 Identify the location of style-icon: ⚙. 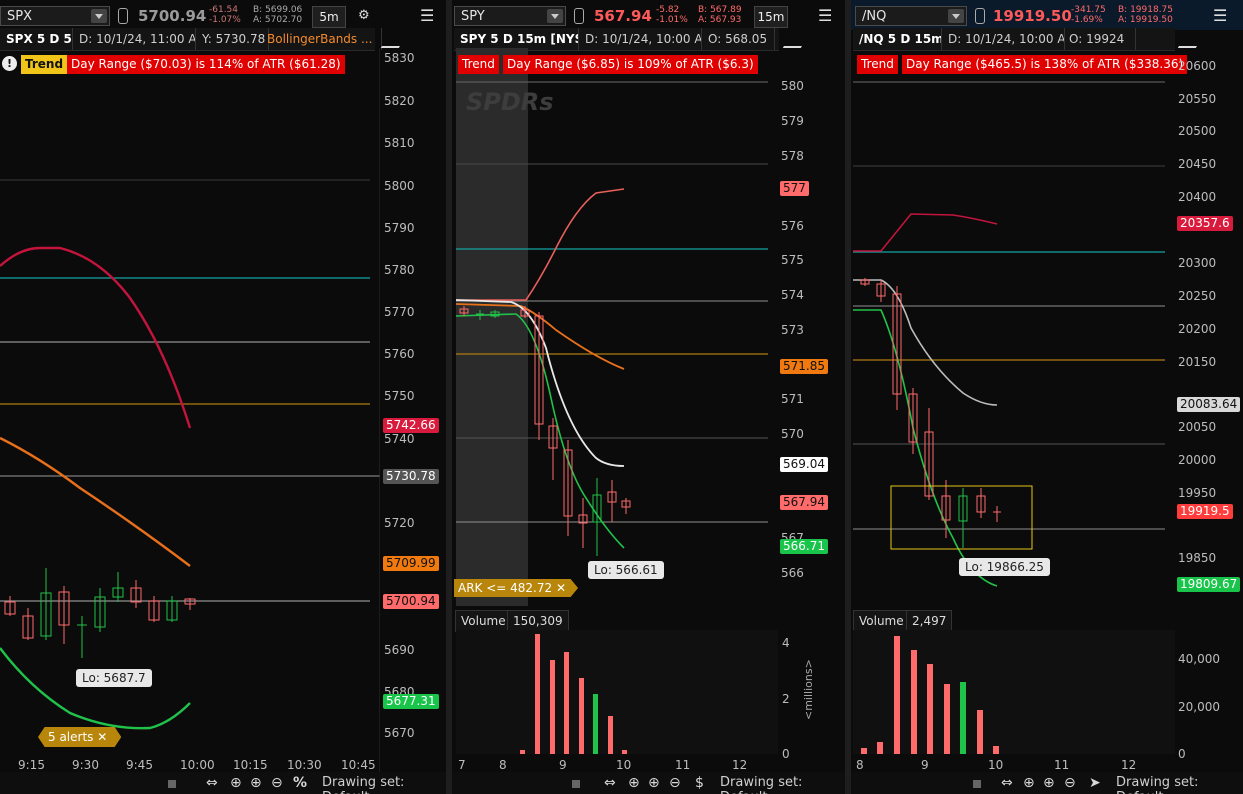
(364, 15).